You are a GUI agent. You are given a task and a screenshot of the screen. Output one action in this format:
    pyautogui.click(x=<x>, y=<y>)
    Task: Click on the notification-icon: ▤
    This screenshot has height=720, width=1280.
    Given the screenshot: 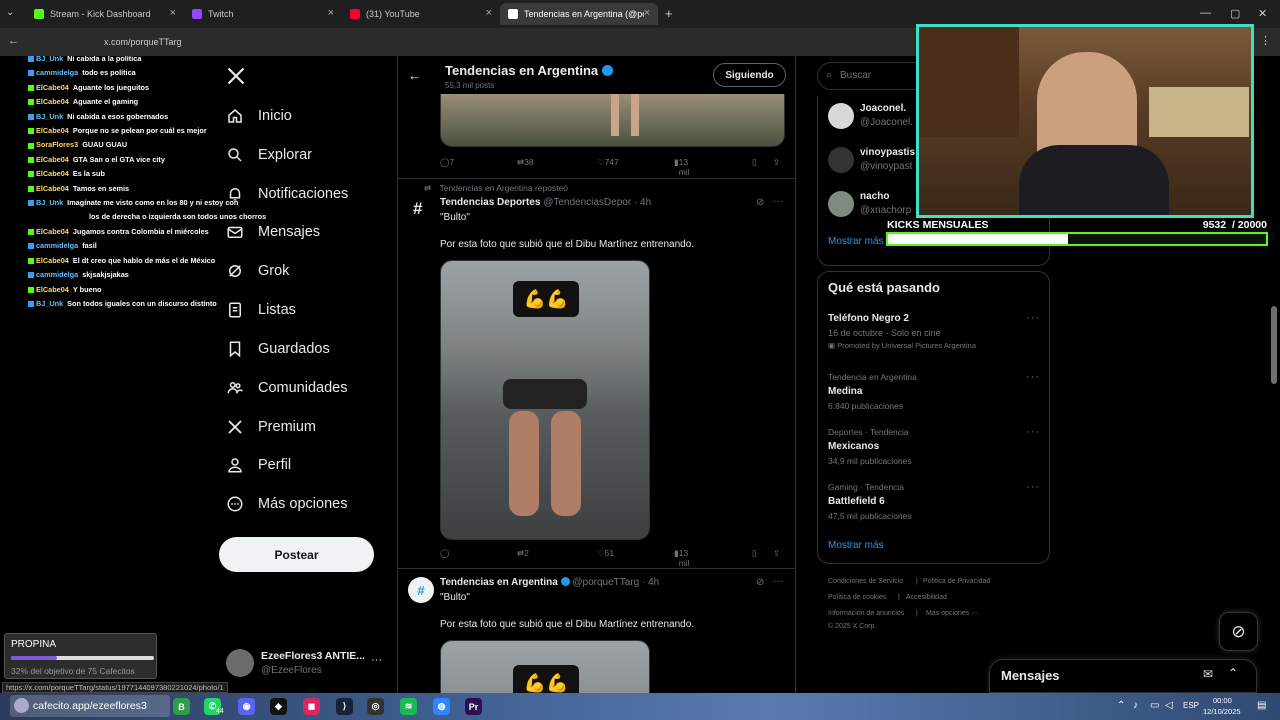 What is the action you would take?
    pyautogui.click(x=1261, y=705)
    